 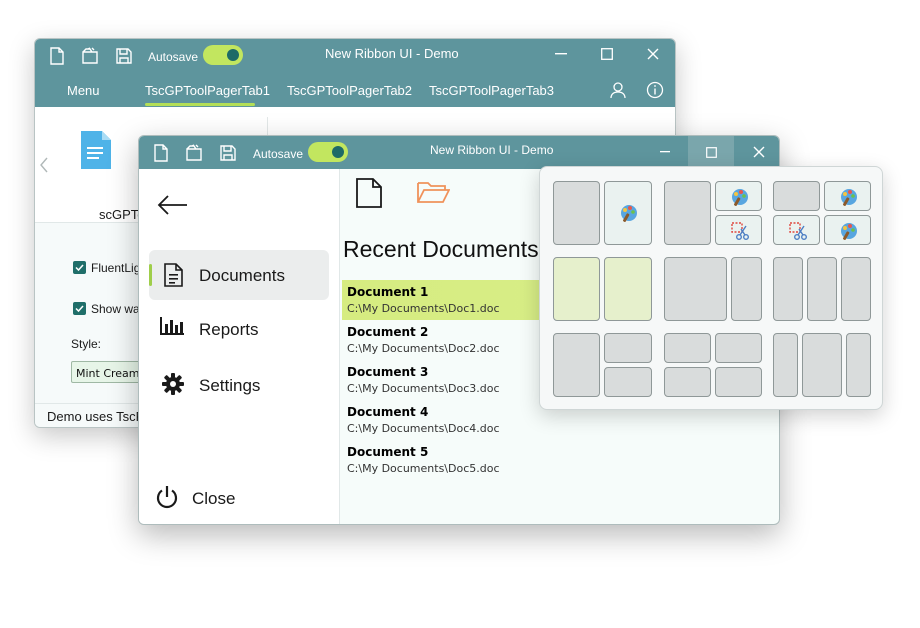 What do you see at coordinates (173, 205) in the screenshot?
I see `back-arrow-icon` at bounding box center [173, 205].